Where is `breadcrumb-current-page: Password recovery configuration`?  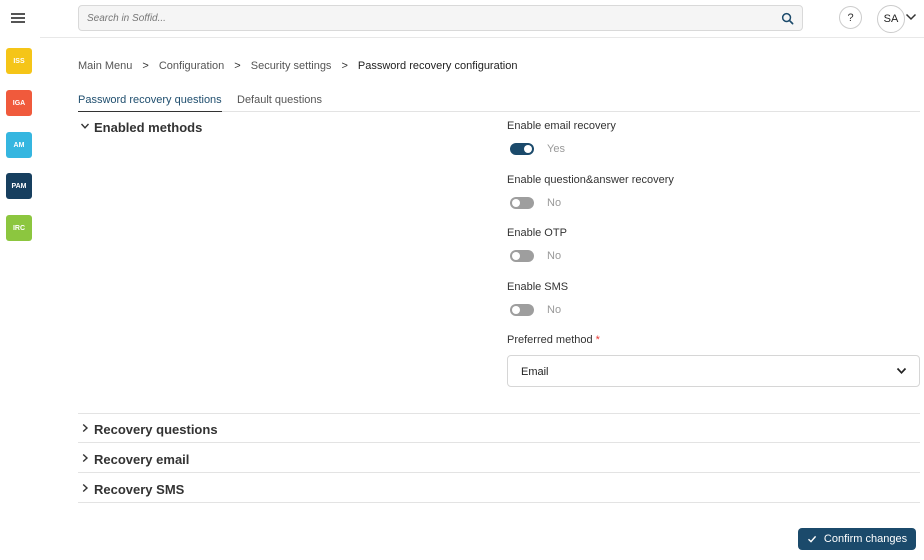 breadcrumb-current-page: Password recovery configuration is located at coordinates (437, 66).